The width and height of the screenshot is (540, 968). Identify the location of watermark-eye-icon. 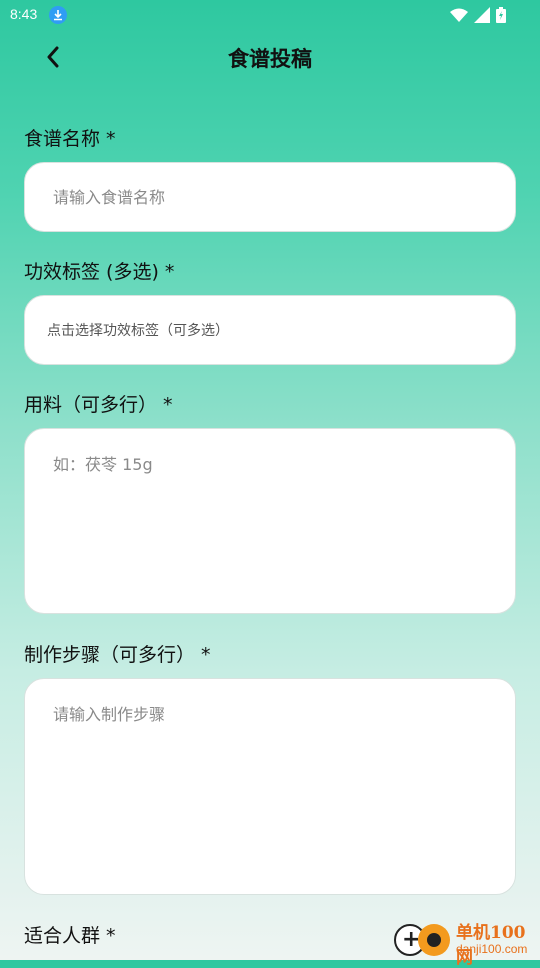
(434, 940).